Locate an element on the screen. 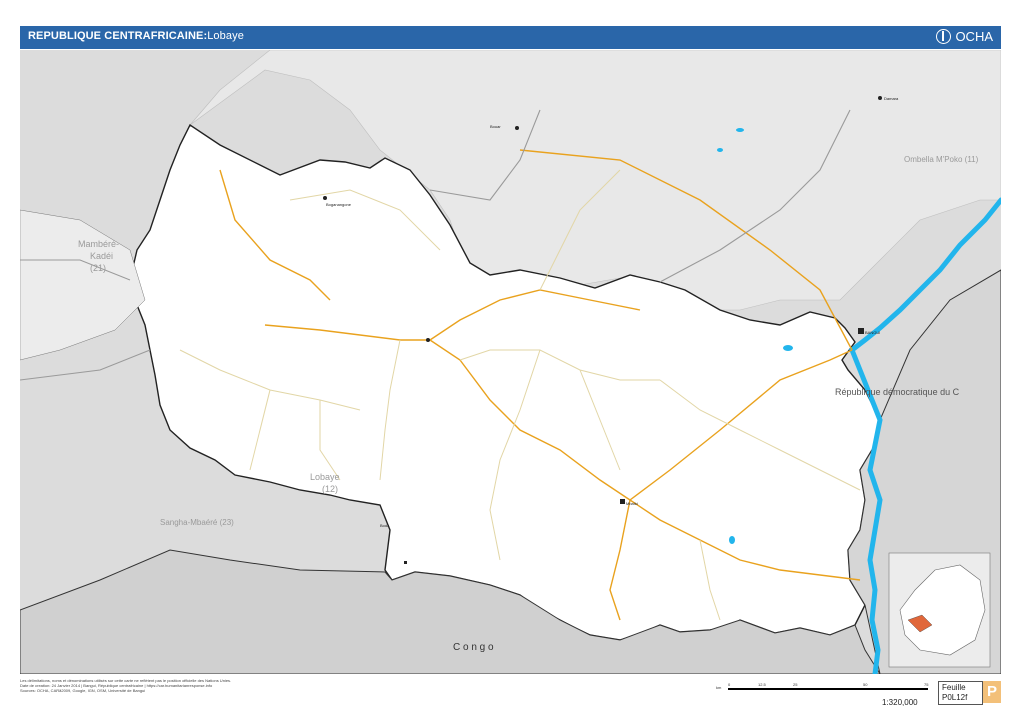  sheet-letter-badge: P is located at coordinates (992, 692).